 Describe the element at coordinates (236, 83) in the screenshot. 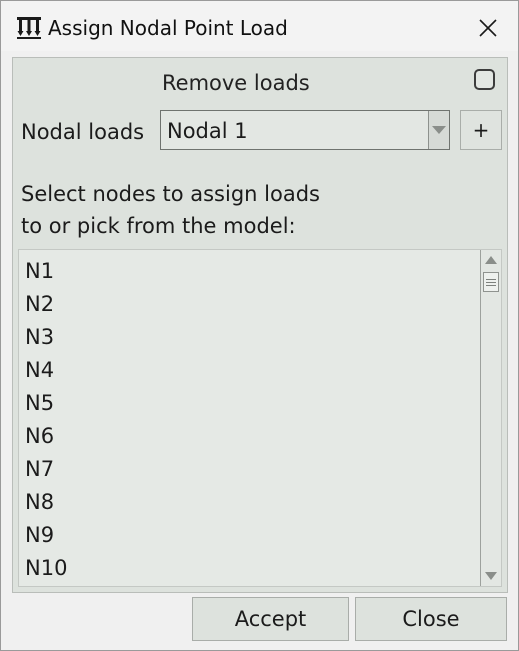

I see `remove-loads-label: Remove loads` at that location.